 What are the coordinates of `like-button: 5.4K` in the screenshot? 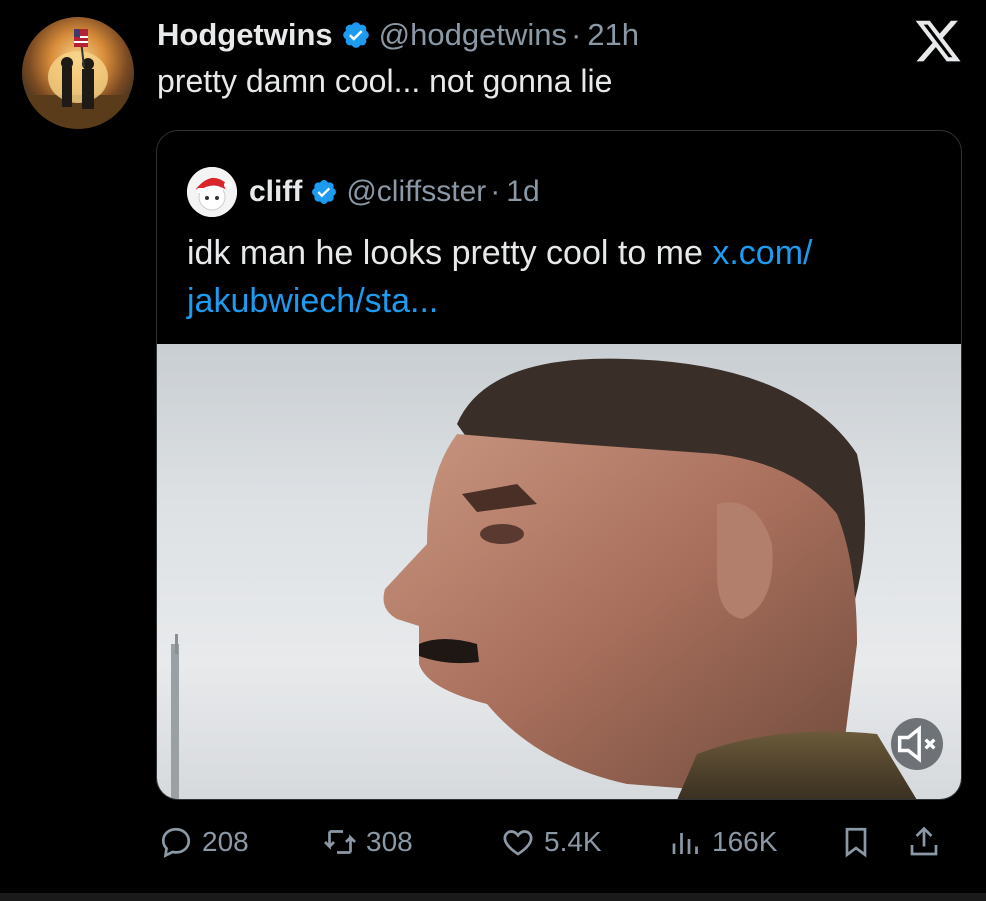 It's located at (551, 842).